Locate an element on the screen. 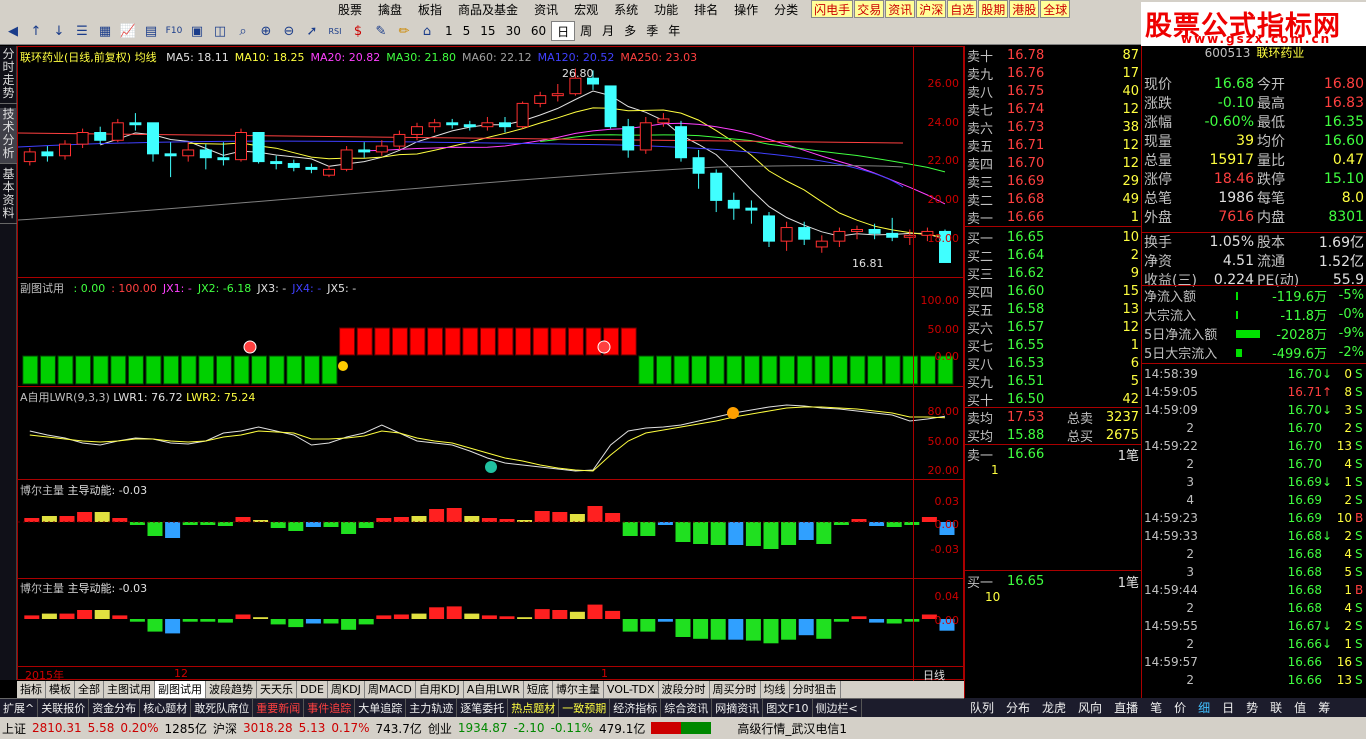 This screenshot has width=1366, height=739. period-button: 季 is located at coordinates (652, 31).